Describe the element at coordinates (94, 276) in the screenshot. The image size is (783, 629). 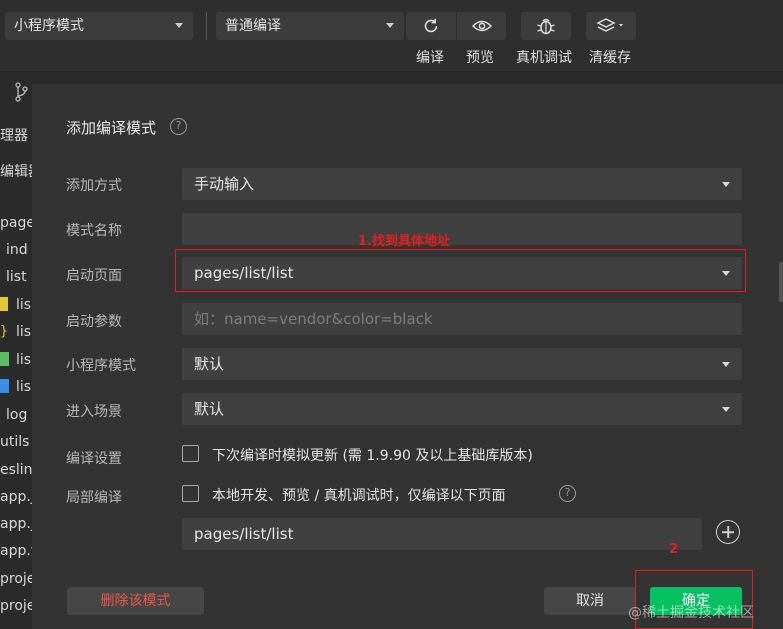
I see `start-page-label: 启动页面` at that location.